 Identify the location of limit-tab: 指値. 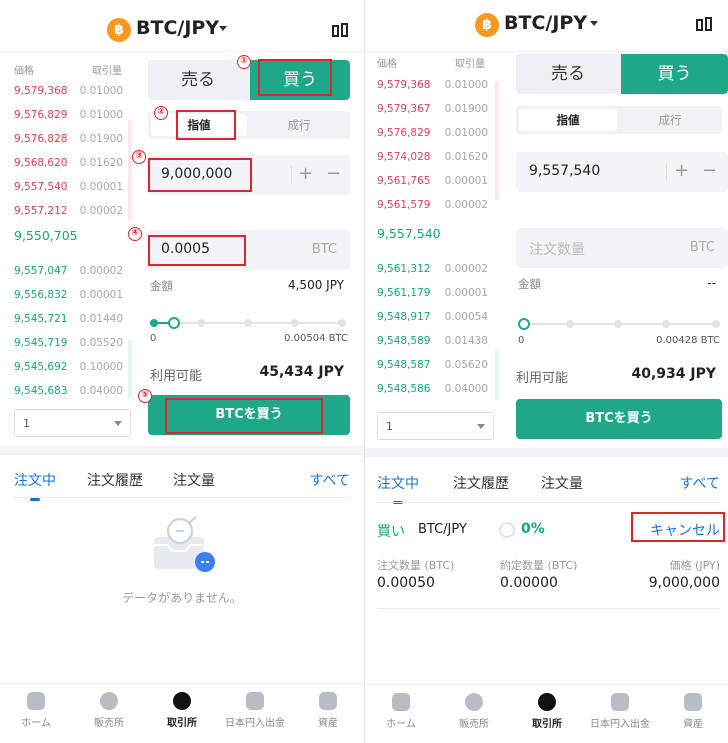
(568, 120).